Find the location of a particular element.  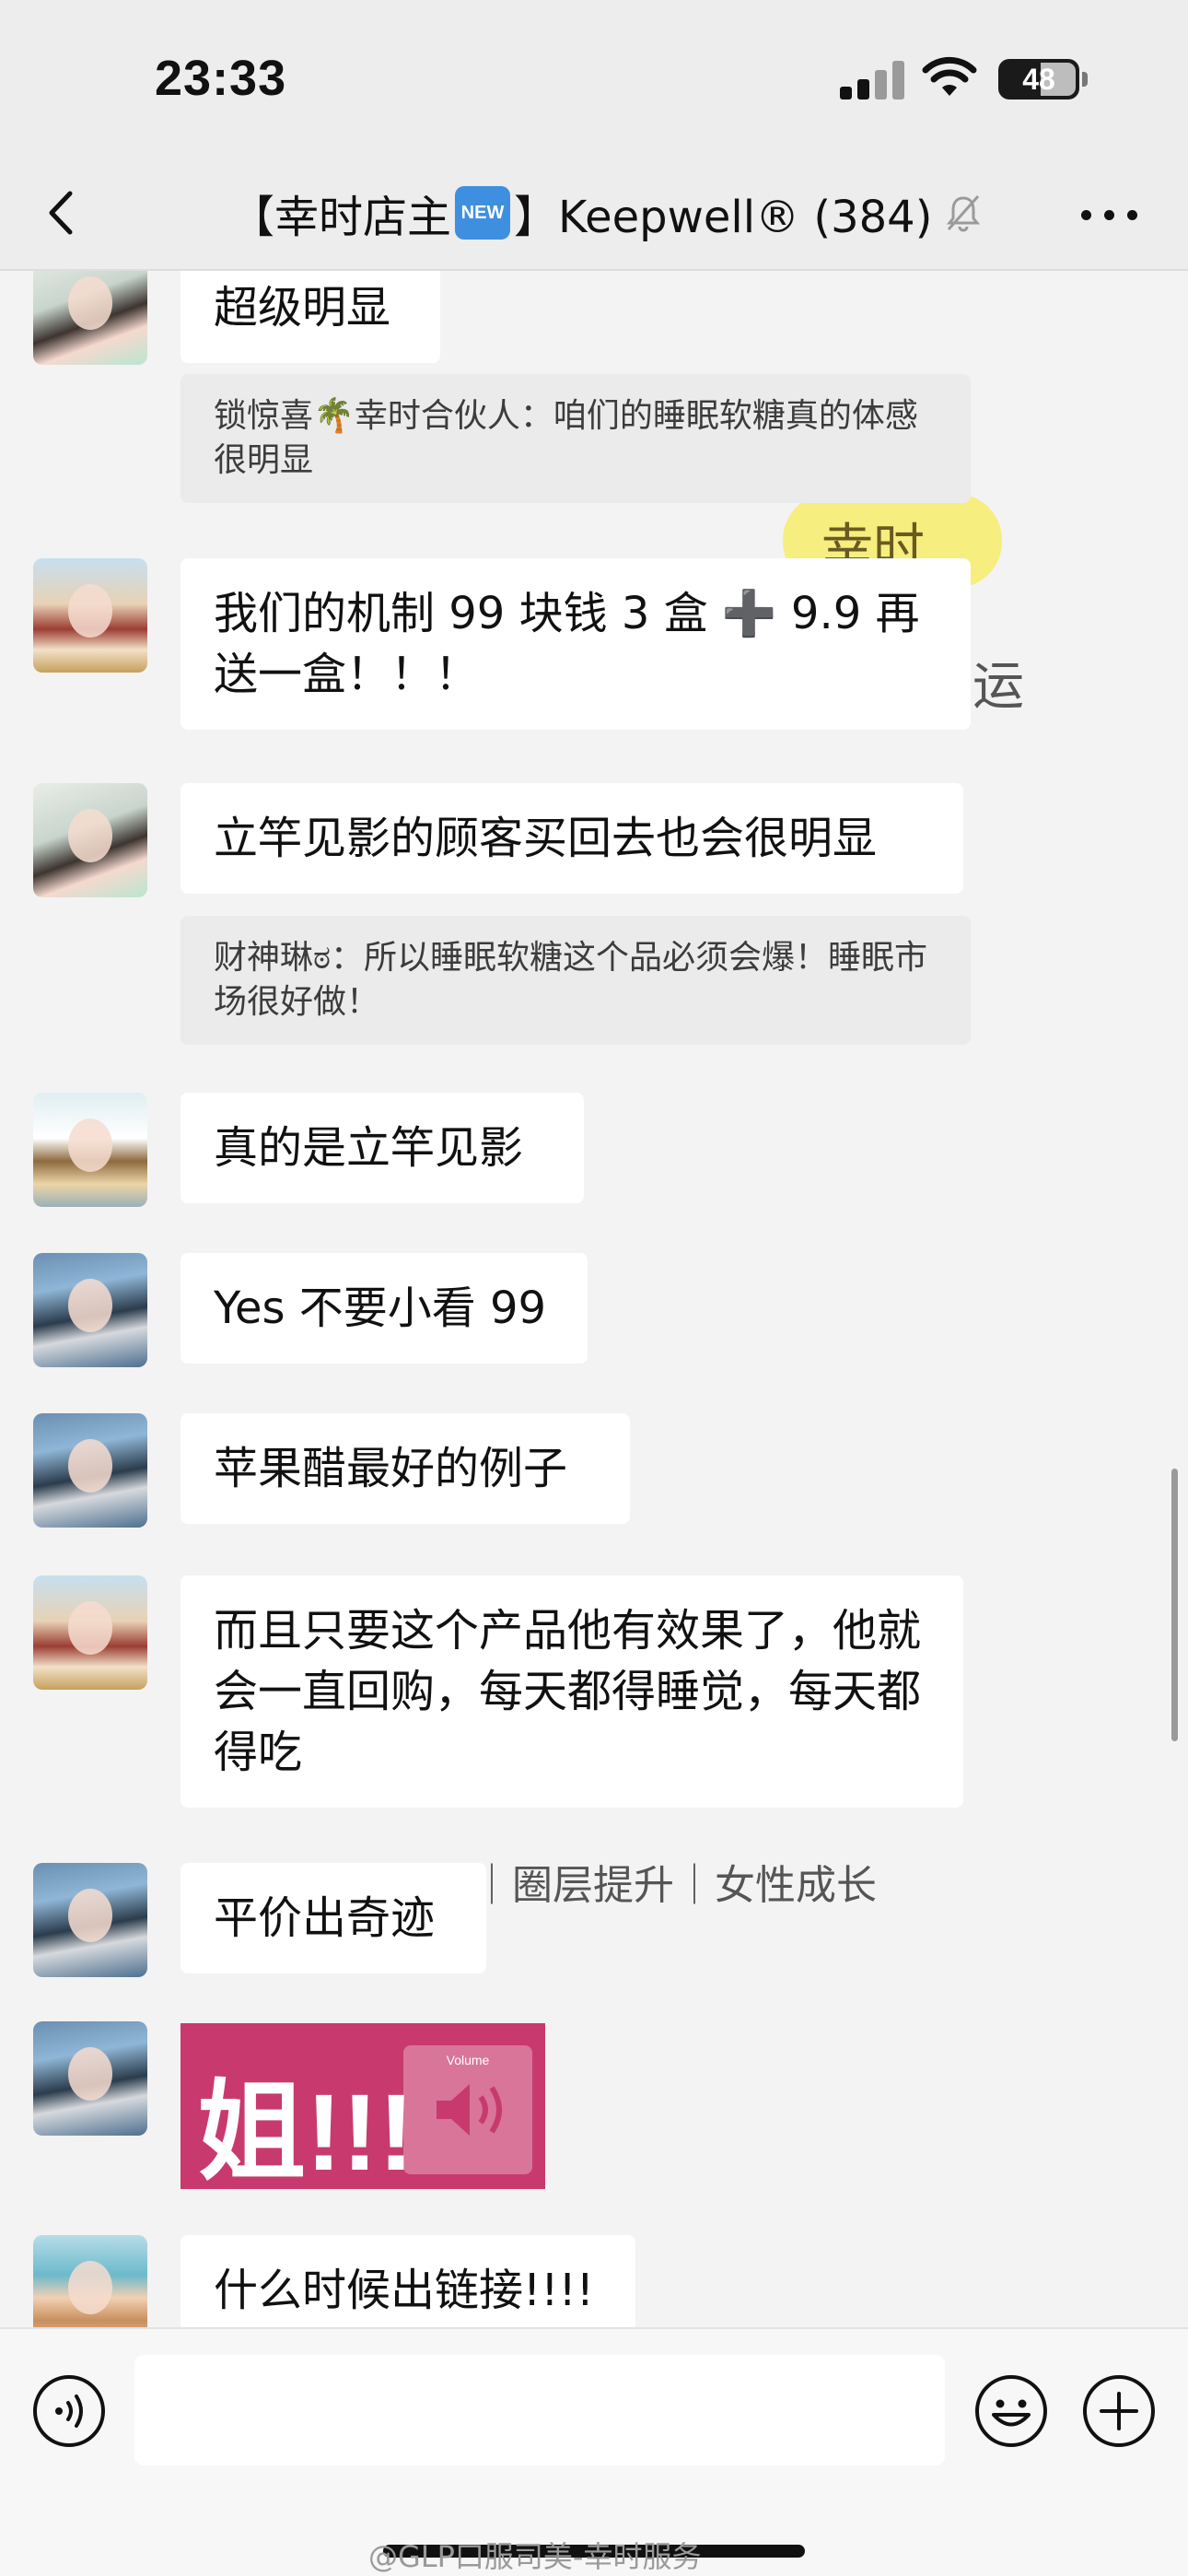

battery-icon: 48 is located at coordinates (1038, 79).